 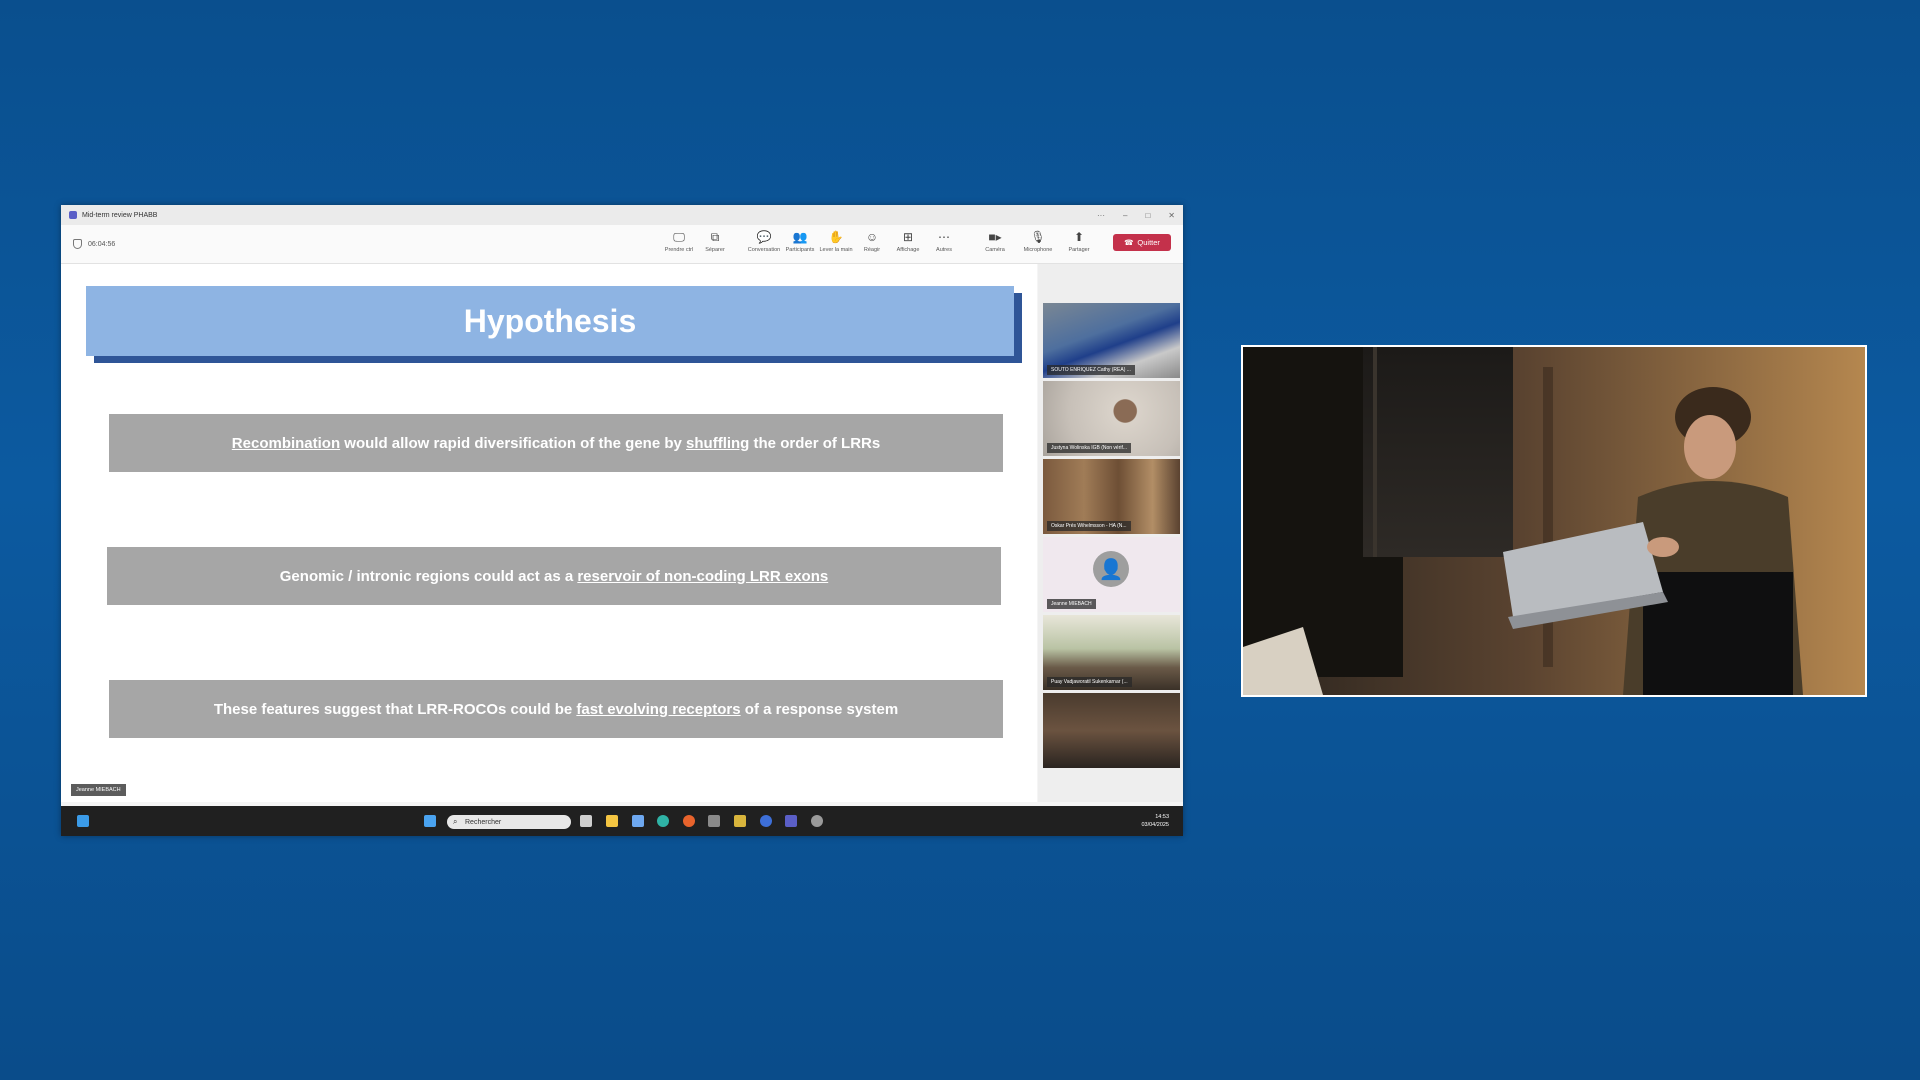 What do you see at coordinates (455, 821) in the screenshot?
I see `search-icon: ⌕` at bounding box center [455, 821].